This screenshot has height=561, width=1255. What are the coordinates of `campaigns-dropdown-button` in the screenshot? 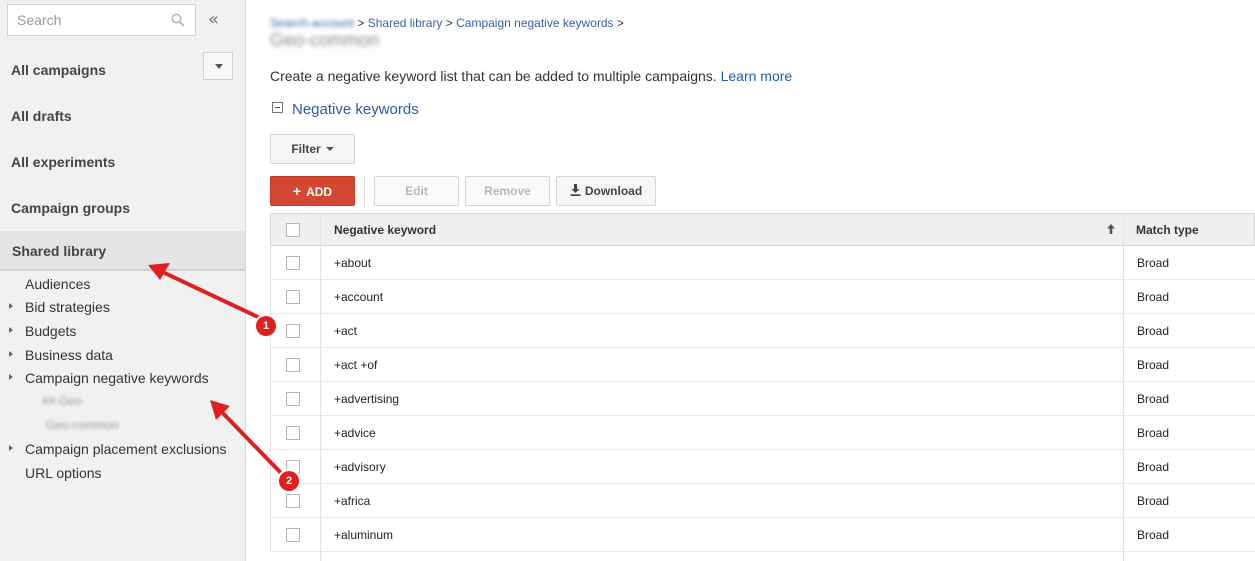 It's located at (218, 66).